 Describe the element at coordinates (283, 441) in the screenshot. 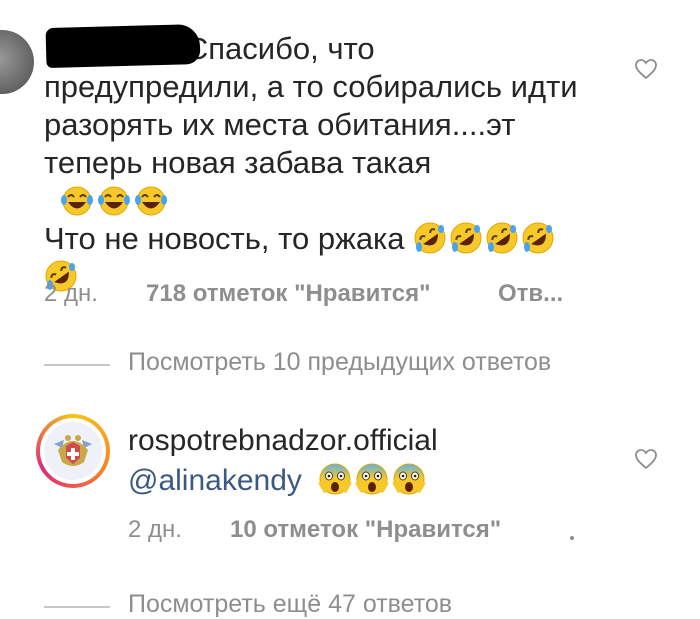

I see `comment2-username: rospotrebnadzor.official` at that location.